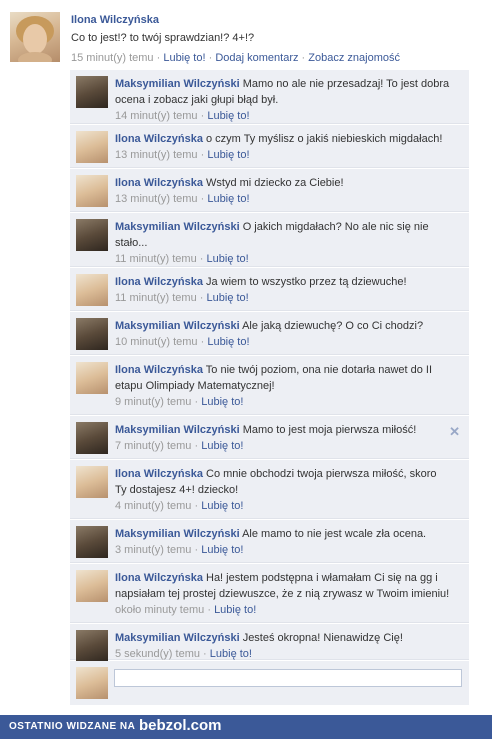 This screenshot has width=492, height=739. I want to click on comment-time: 13 minut(y) temu, so click(156, 155).